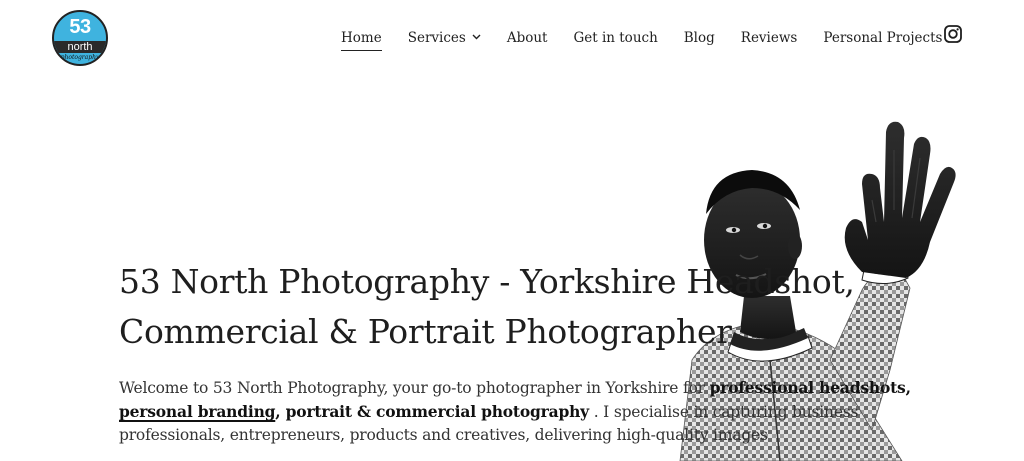  What do you see at coordinates (432, 411) in the screenshot?
I see `intro-bold-portrait: , portrait & commercial photography` at bounding box center [432, 411].